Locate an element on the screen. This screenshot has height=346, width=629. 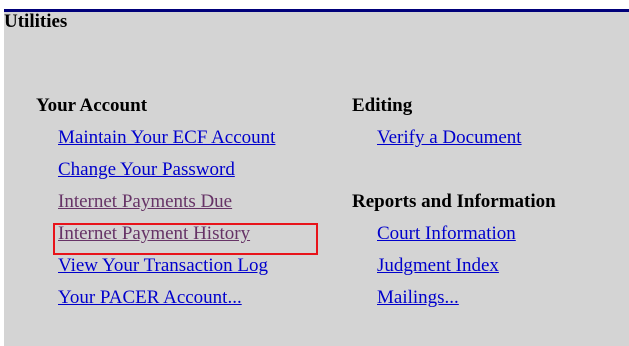
internet-payments-due-link: Internet Payments Due is located at coordinates (145, 207).